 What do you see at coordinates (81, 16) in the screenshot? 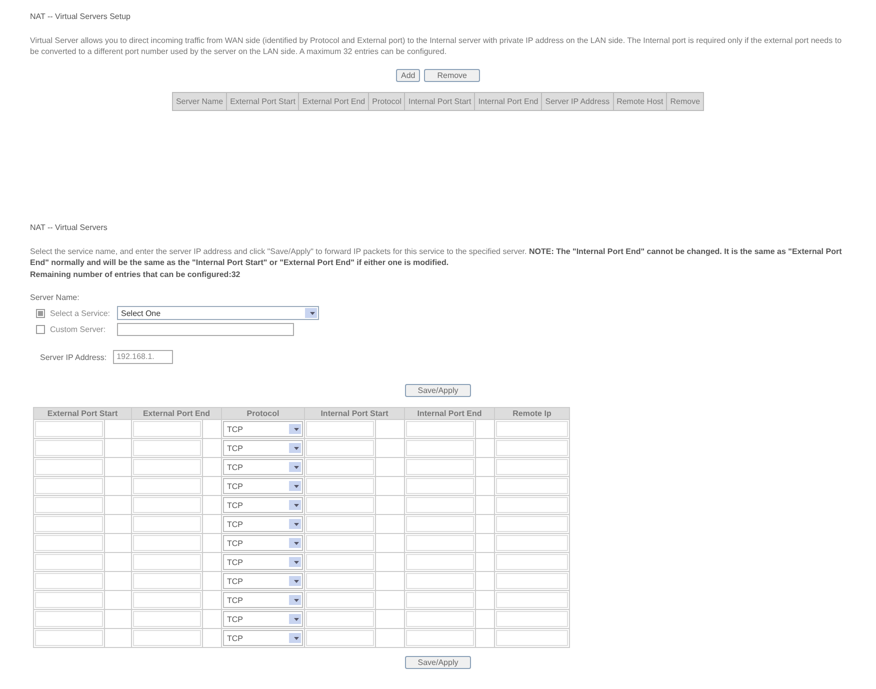
I see `page-title: NAT -- Virtual Servers Setup` at bounding box center [81, 16].